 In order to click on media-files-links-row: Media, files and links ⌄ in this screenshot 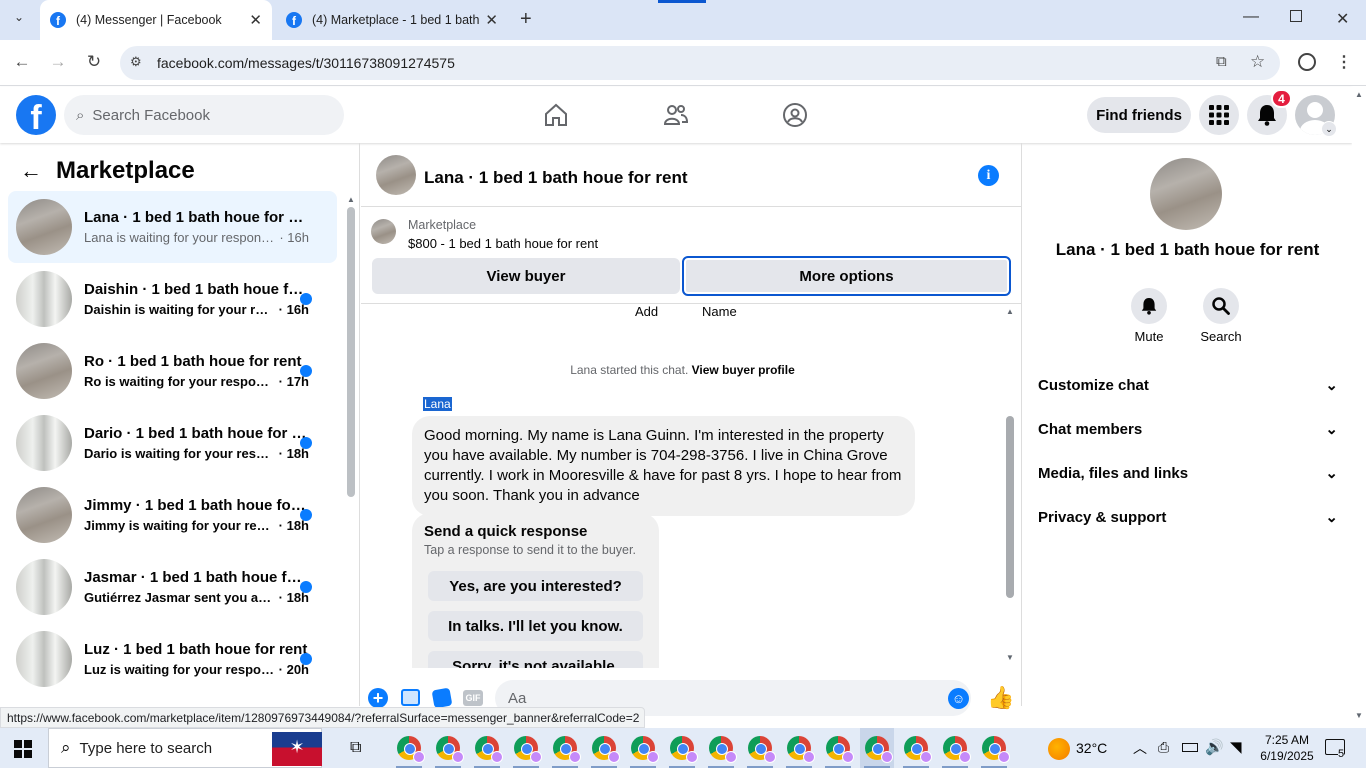, I will do `click(1188, 473)`.